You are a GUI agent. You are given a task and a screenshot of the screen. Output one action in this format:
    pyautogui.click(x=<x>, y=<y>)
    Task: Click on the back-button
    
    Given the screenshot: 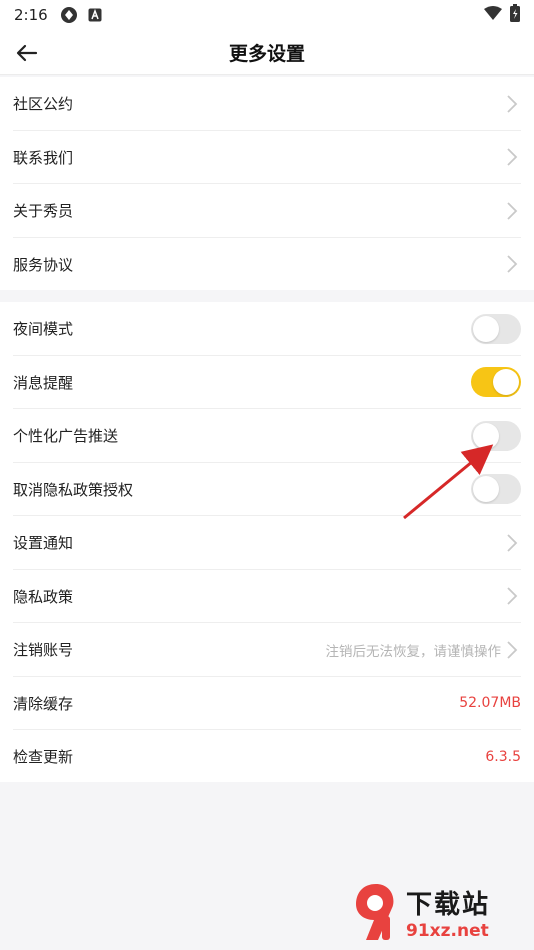 What is the action you would take?
    pyautogui.click(x=27, y=53)
    